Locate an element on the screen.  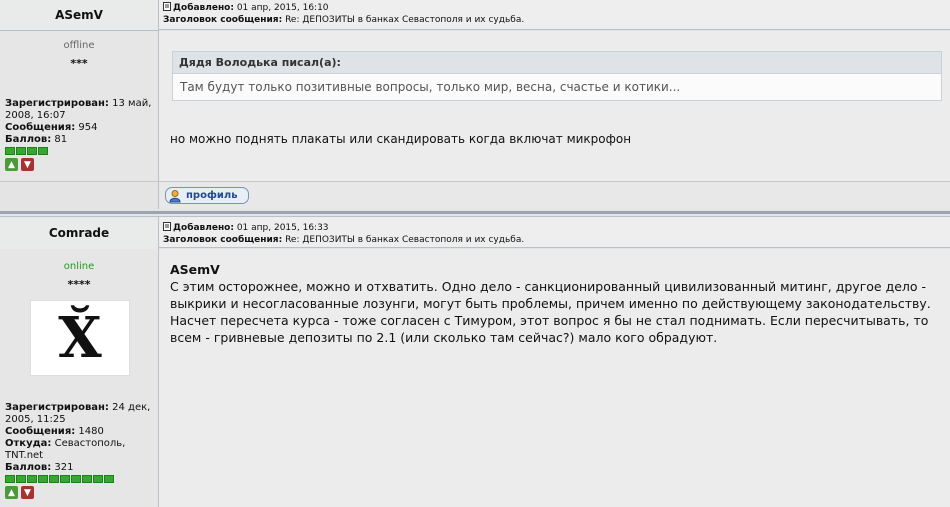
messages-count: 954 is located at coordinates (88, 127).